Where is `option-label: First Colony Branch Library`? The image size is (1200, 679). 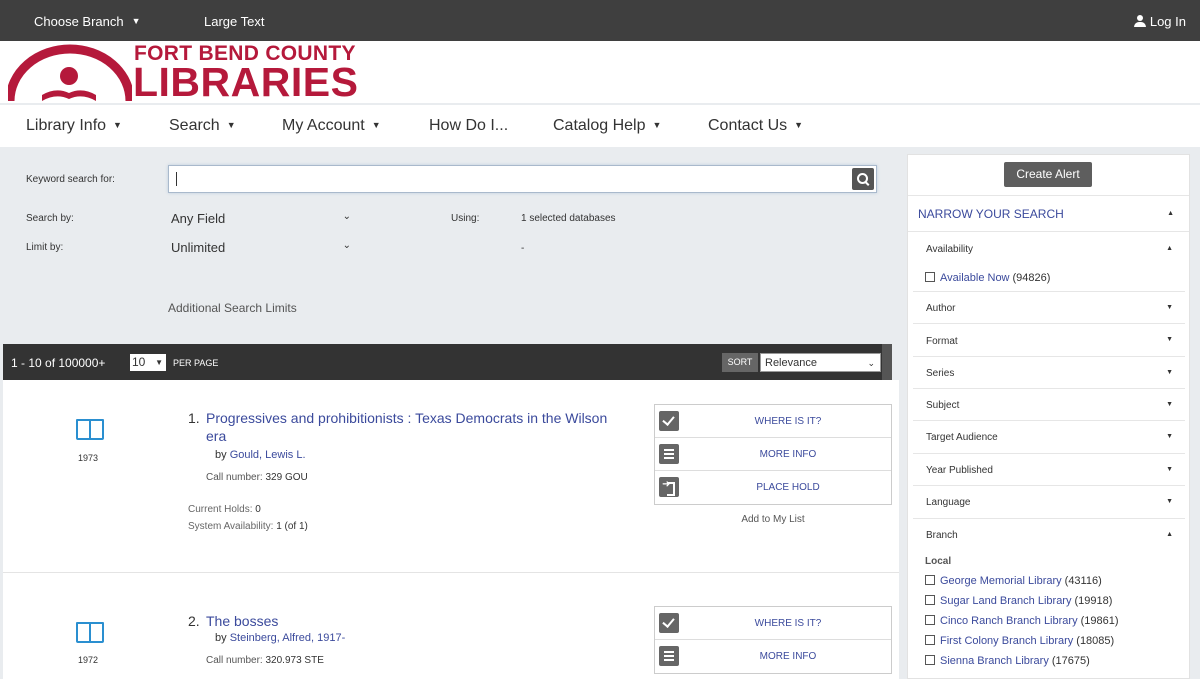
option-label: First Colony Branch Library is located at coordinates (1006, 641).